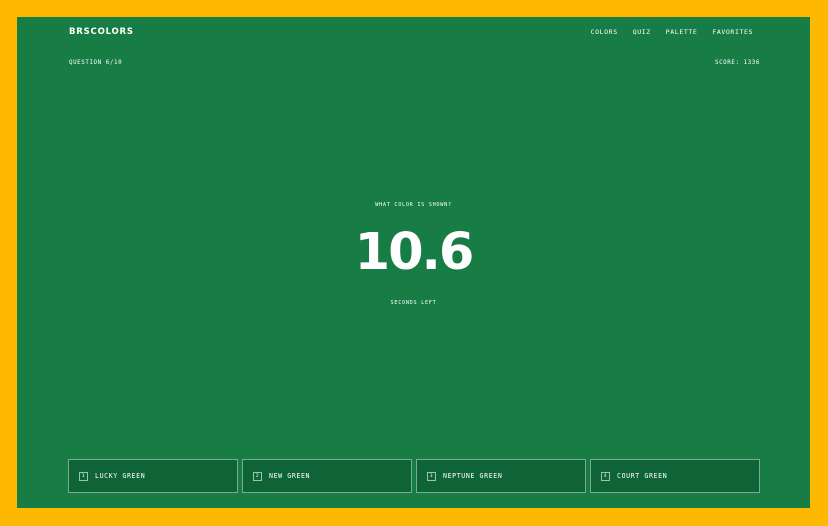 The height and width of the screenshot is (526, 828). I want to click on shortcut-key-badge: 3, so click(431, 476).